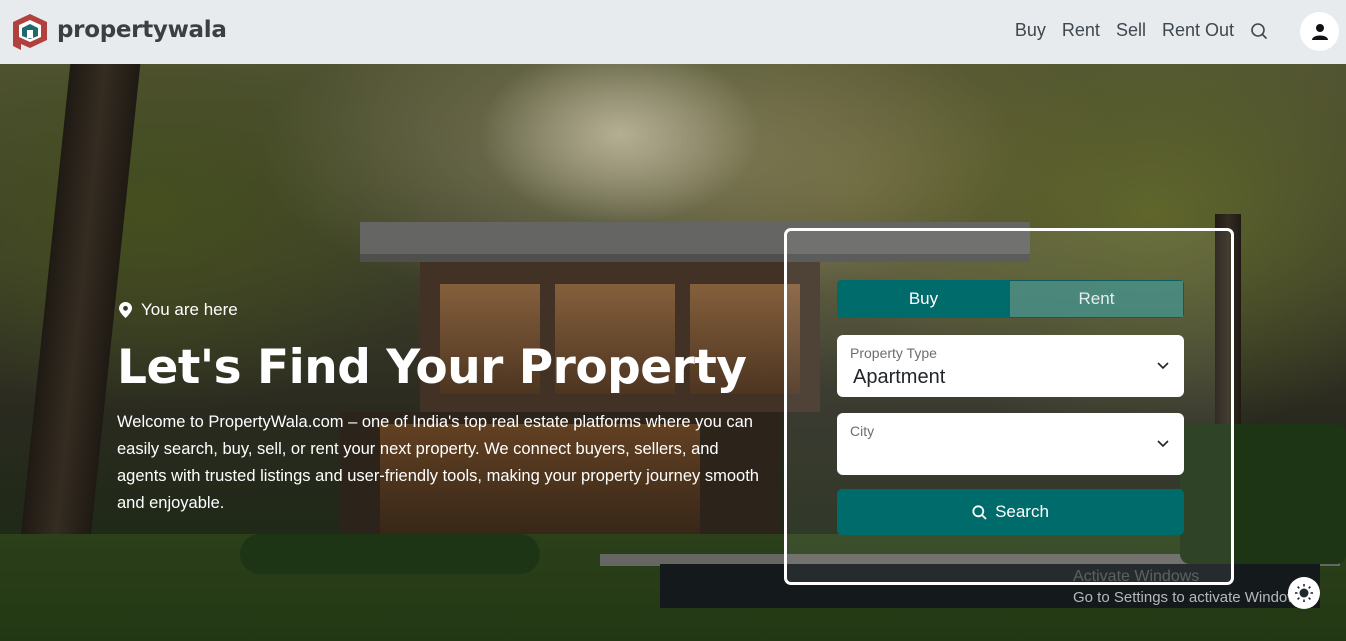 The width and height of the screenshot is (1346, 641). Describe the element at coordinates (125, 310) in the screenshot. I see `map-pin-icon` at that location.